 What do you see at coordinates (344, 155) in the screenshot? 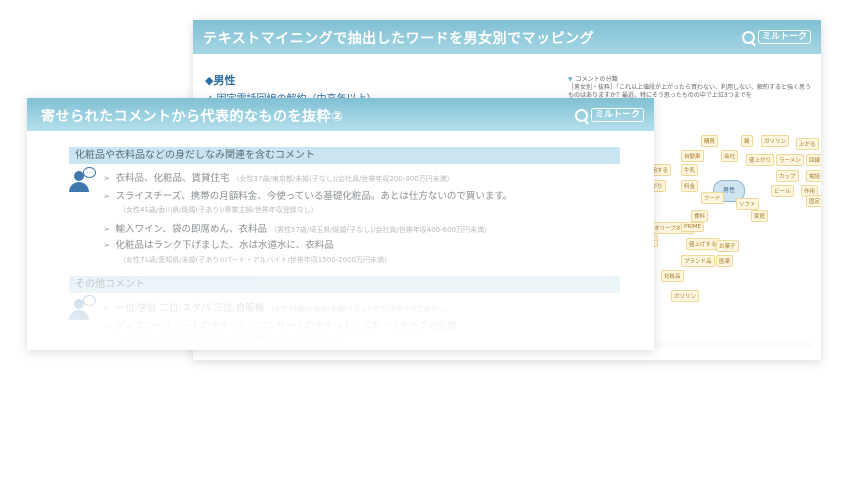
I see `category-heading-cosmetics: 化粧品や衣料品などの身だしなみ関連を含むコメント` at bounding box center [344, 155].